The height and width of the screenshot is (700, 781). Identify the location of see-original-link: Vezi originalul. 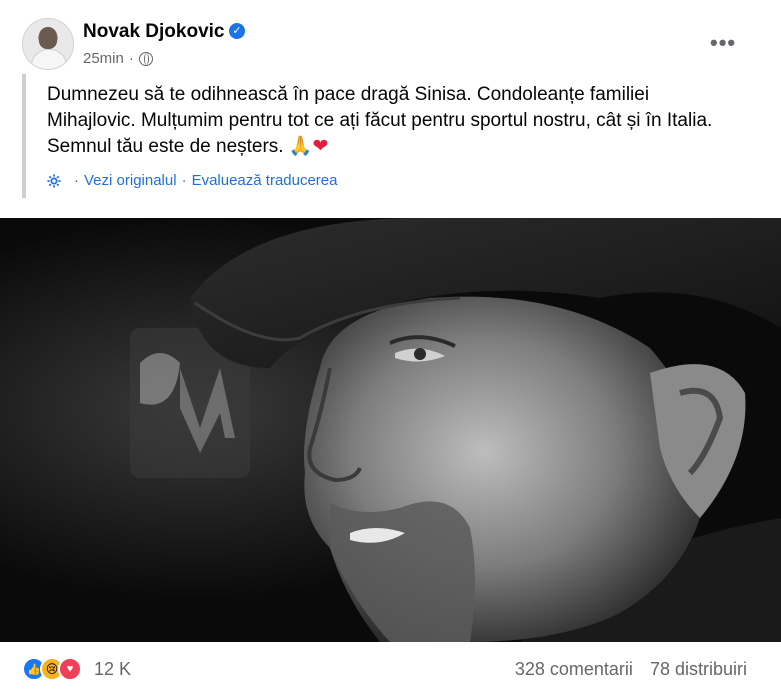
(130, 180).